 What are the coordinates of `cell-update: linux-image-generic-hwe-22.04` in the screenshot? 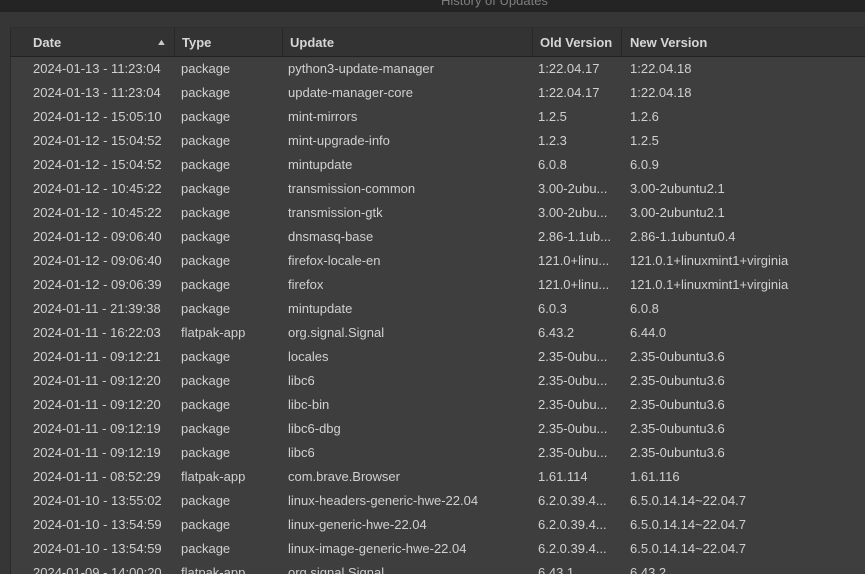 It's located at (377, 548).